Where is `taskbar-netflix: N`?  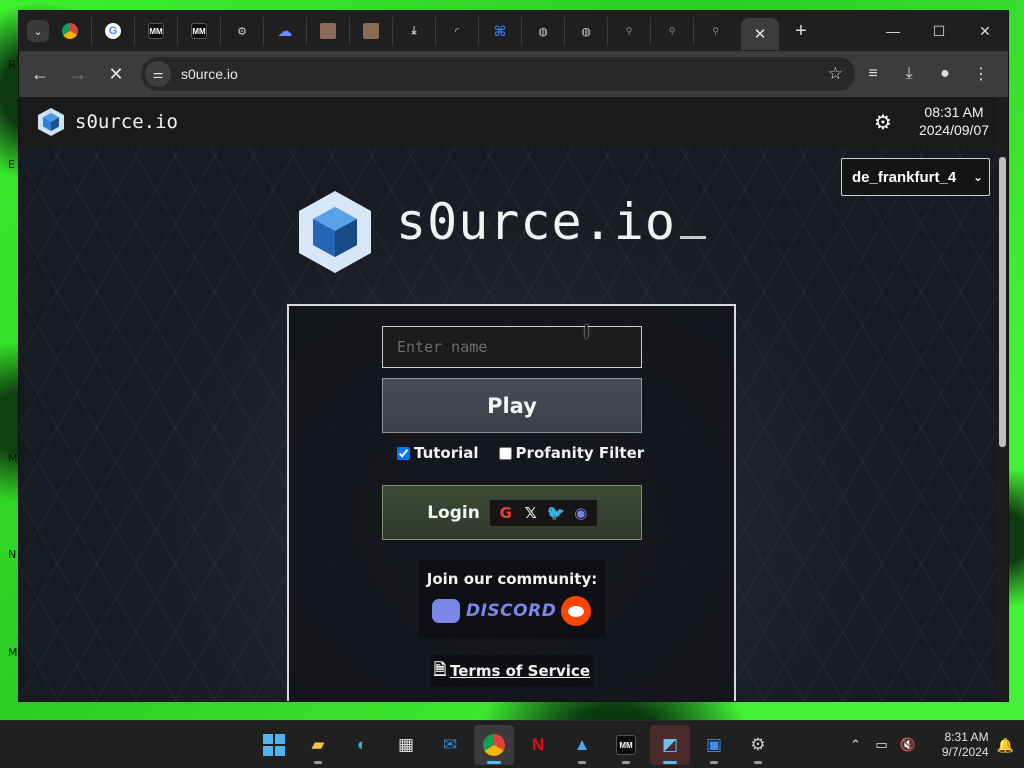 taskbar-netflix: N is located at coordinates (538, 745).